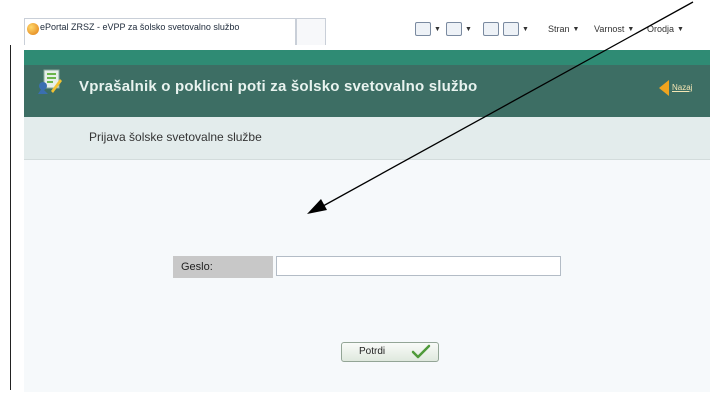  What do you see at coordinates (664, 88) in the screenshot?
I see `back-arrow-icon` at bounding box center [664, 88].